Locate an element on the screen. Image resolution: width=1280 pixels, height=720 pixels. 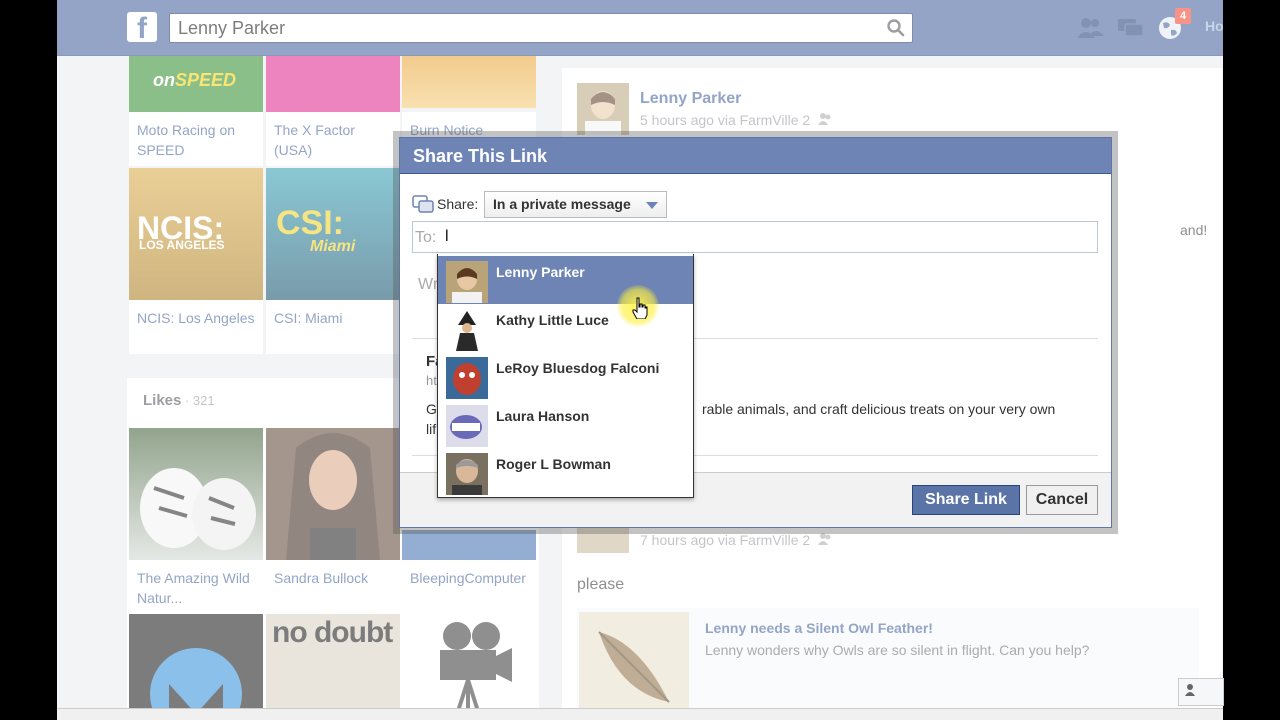
hand-cursor-icon is located at coordinates (640, 308).